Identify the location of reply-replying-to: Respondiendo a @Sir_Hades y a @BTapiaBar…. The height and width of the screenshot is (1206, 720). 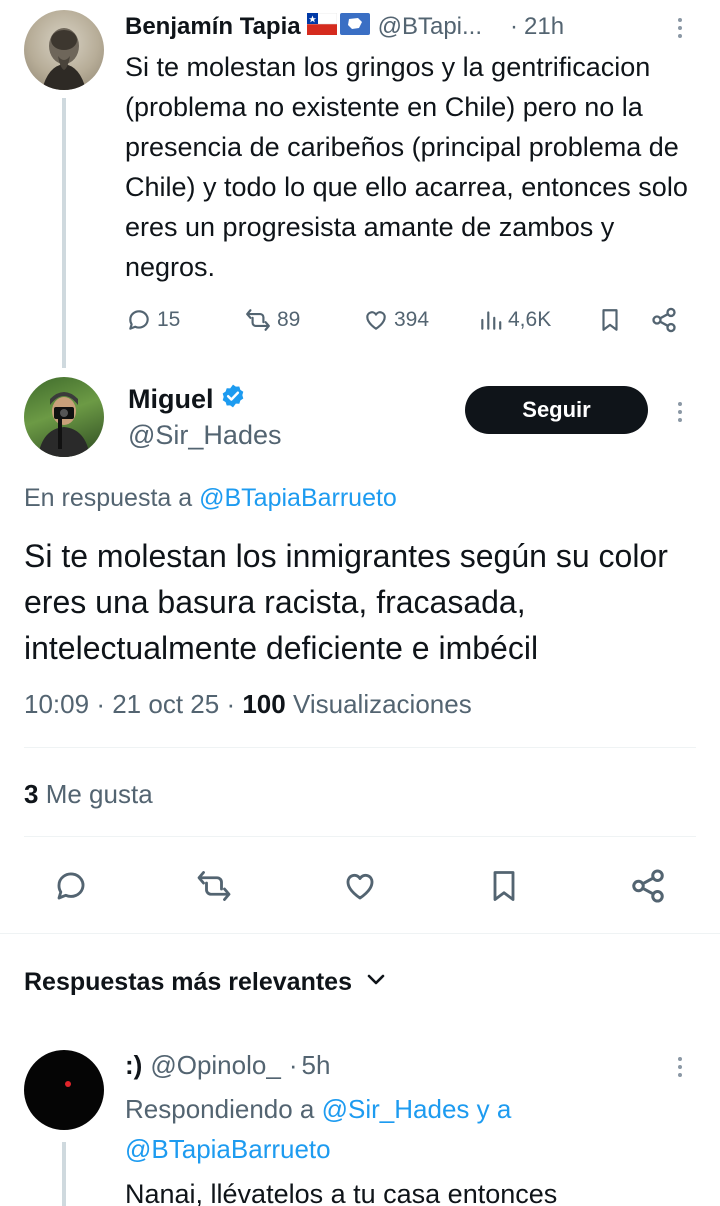
(405, 1129).